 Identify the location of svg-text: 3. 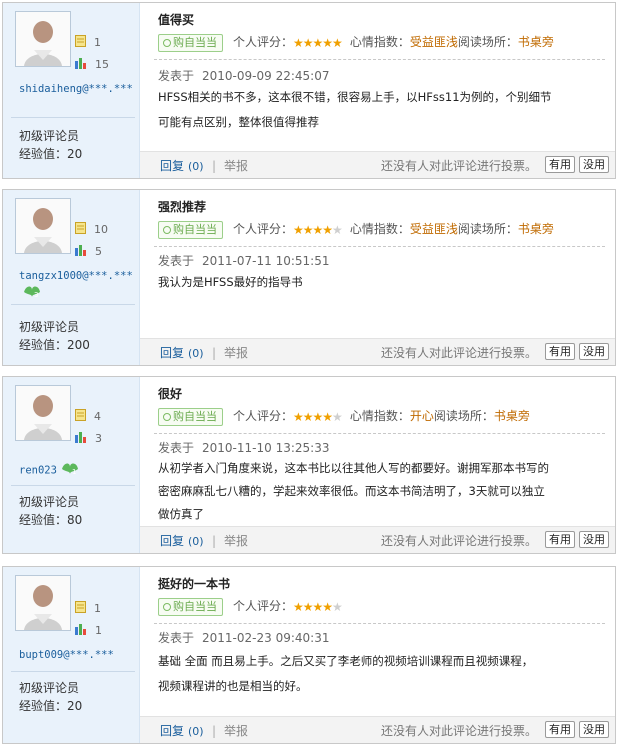
(36, 294).